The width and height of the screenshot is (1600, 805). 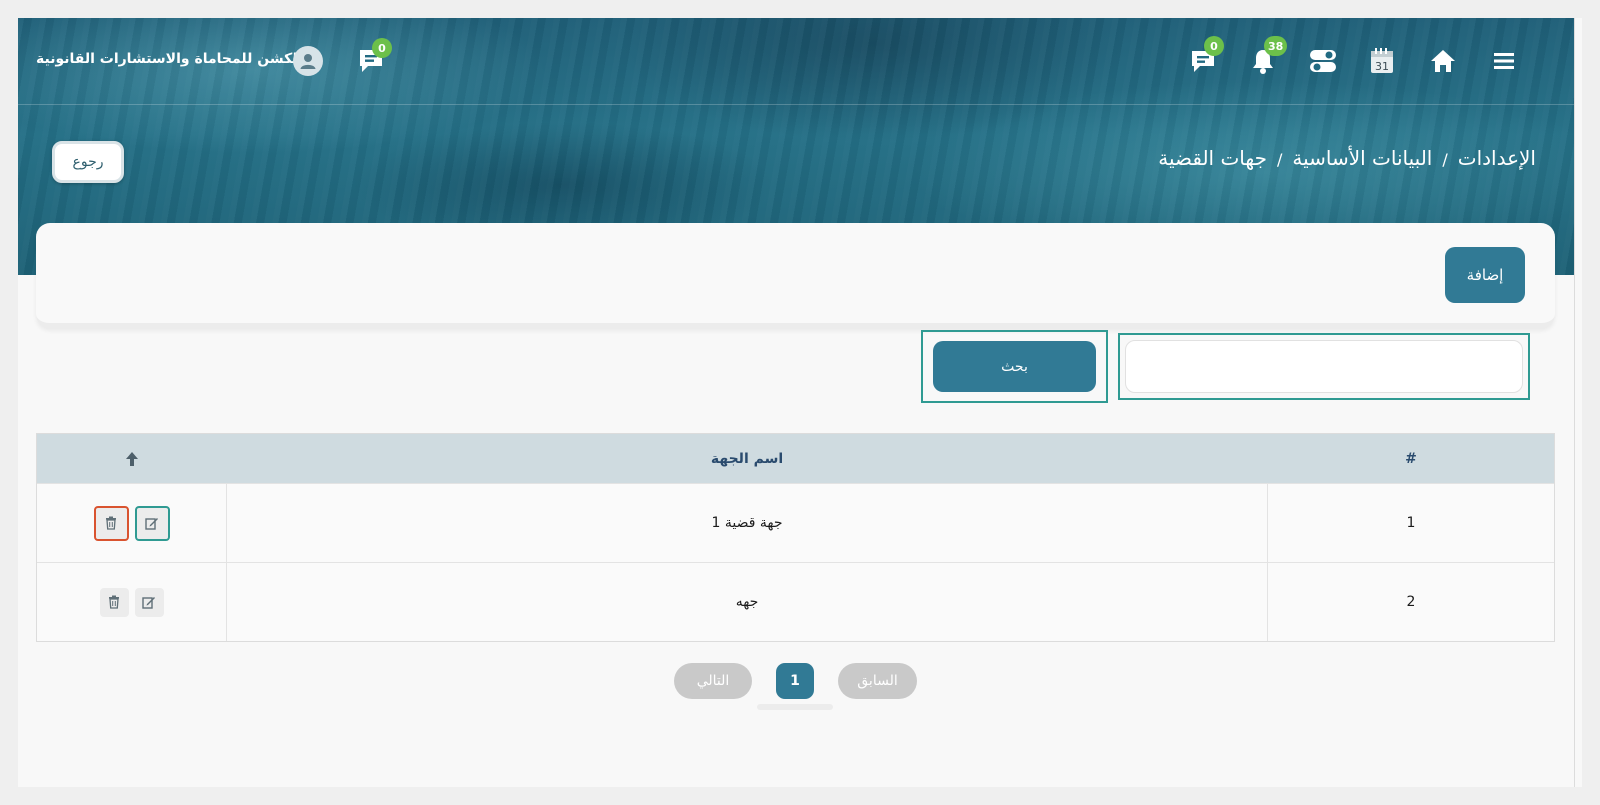 I want to click on search-button: بحث, so click(x=1014, y=366).